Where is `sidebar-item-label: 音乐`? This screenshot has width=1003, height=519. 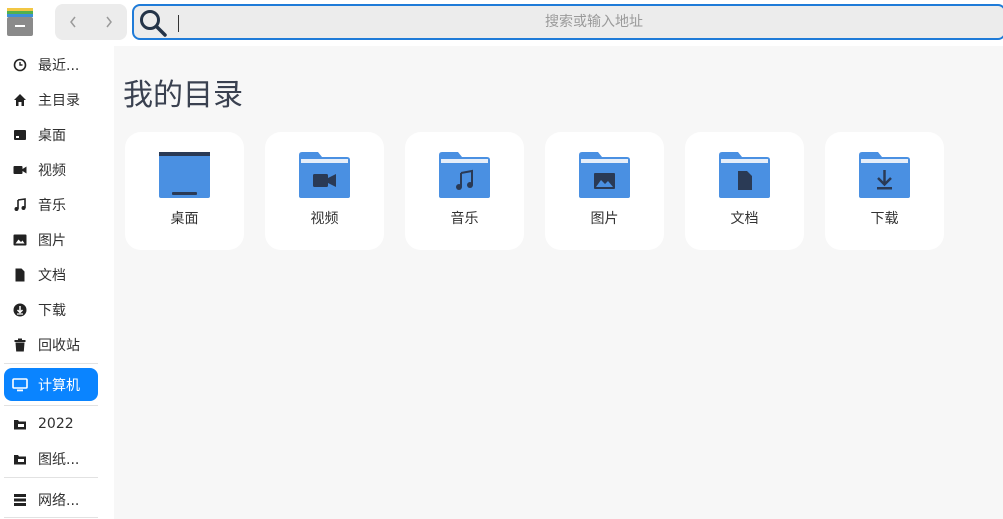
sidebar-item-label: 音乐 is located at coordinates (52, 205).